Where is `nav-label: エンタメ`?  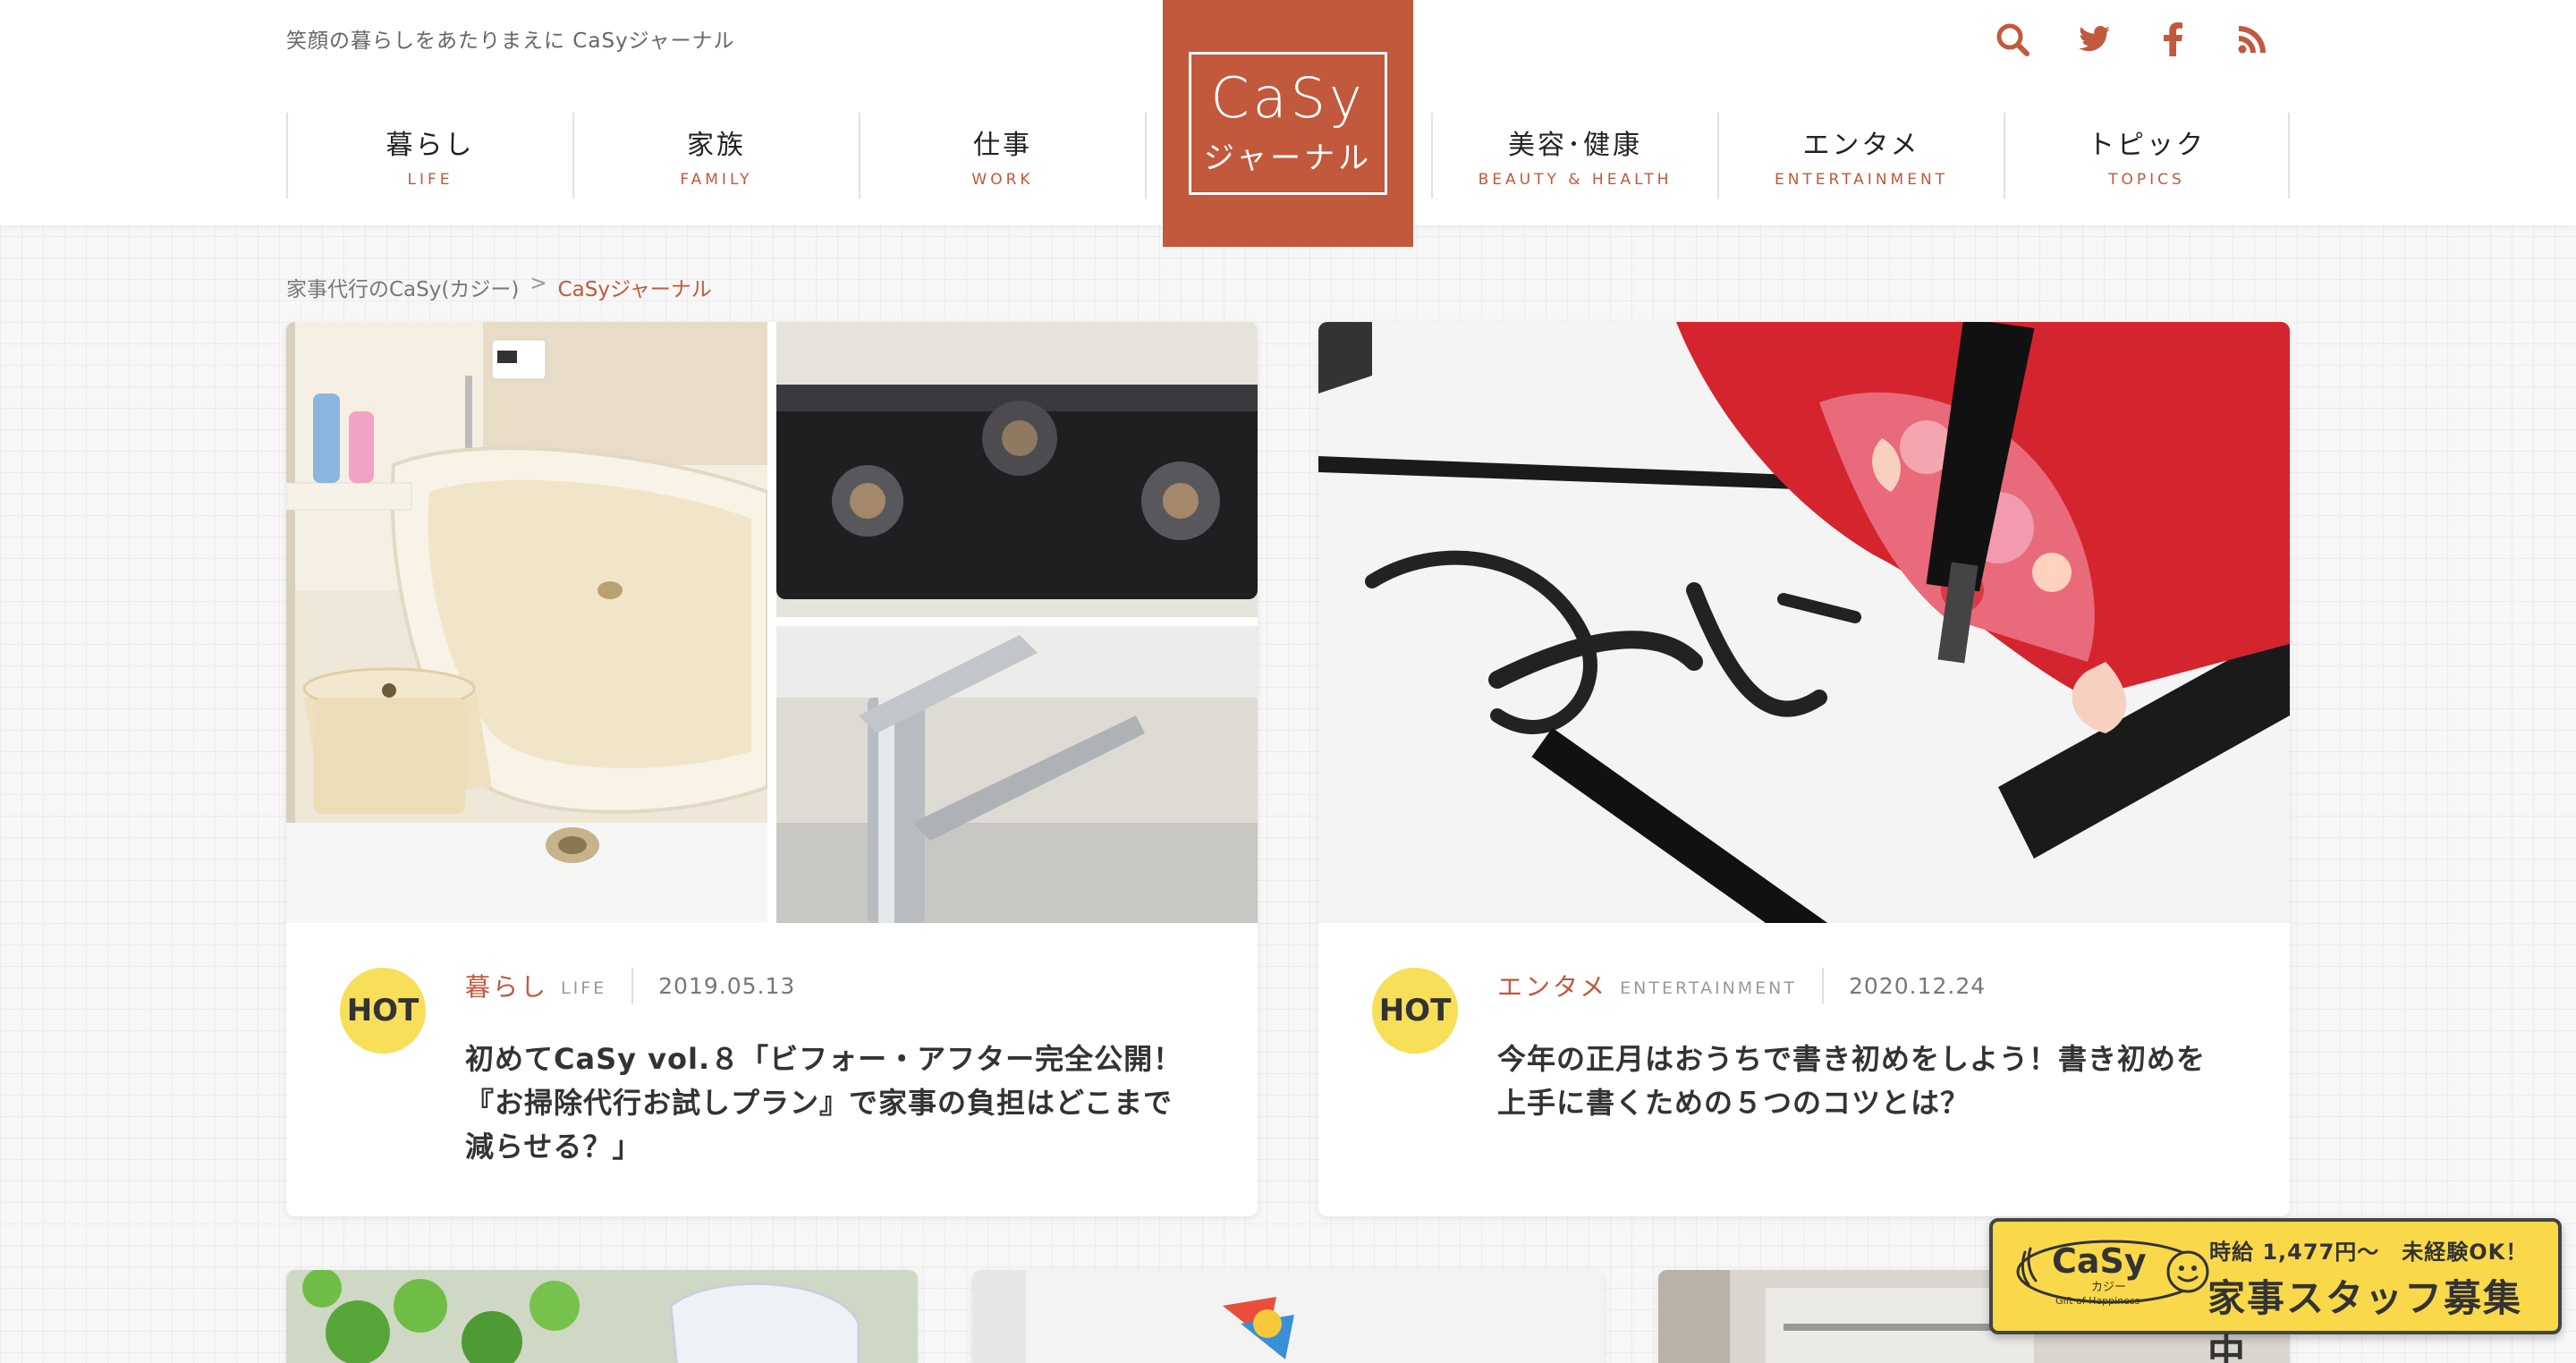
nav-label: エンタメ is located at coordinates (1861, 145).